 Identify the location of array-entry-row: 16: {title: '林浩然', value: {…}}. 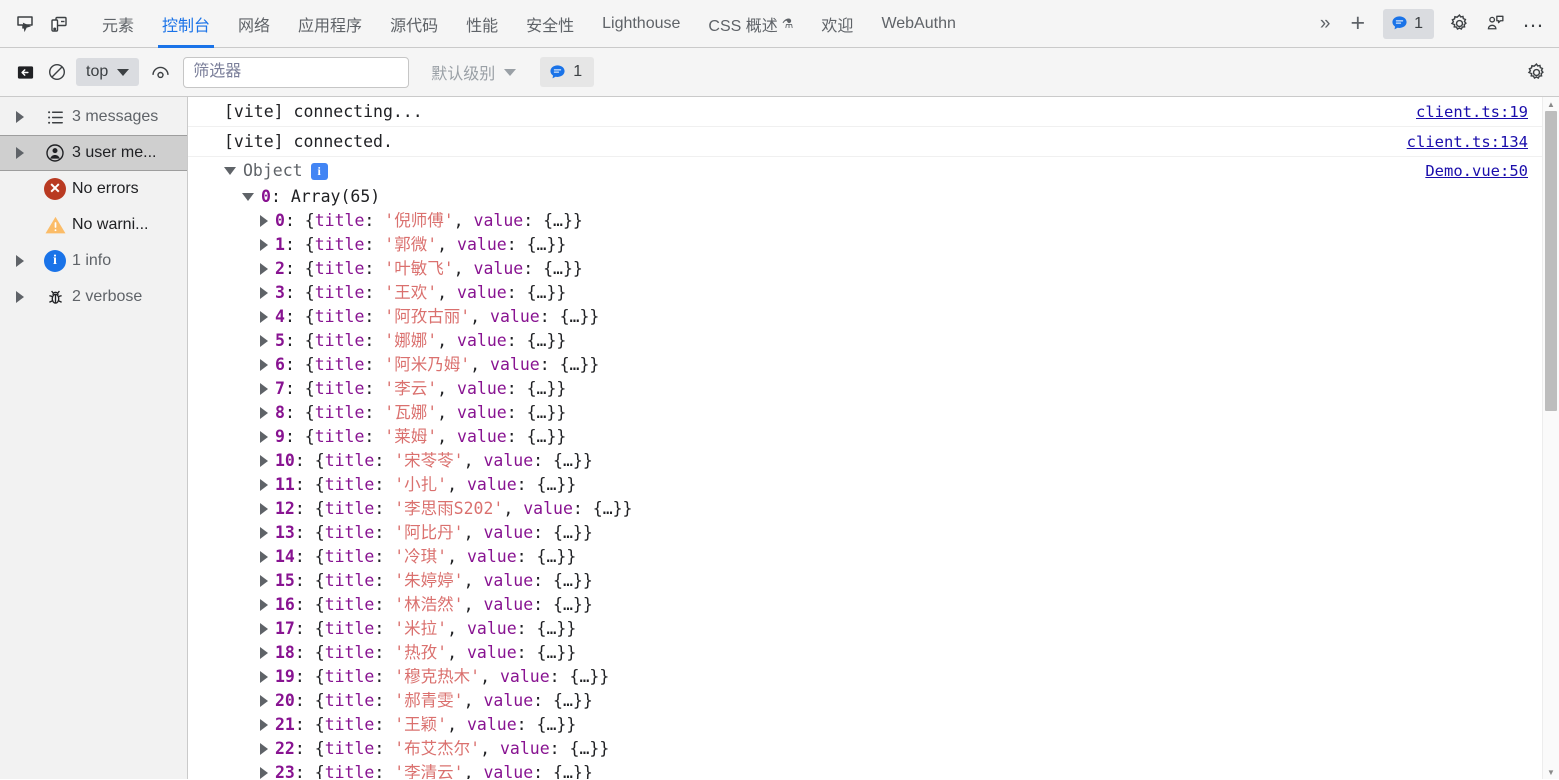
(865, 605).